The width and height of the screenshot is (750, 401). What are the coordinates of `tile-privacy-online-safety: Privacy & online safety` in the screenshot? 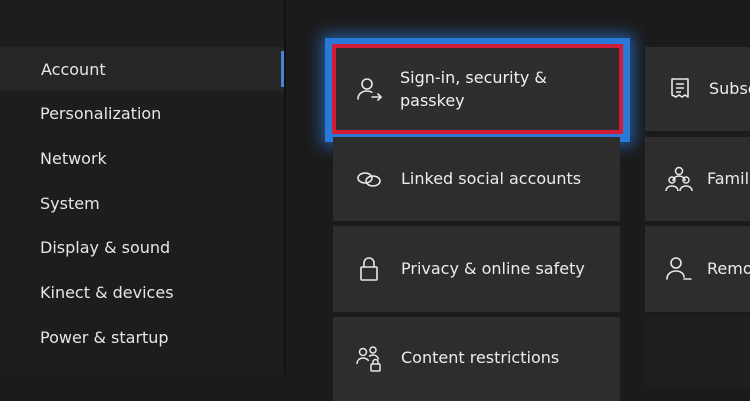 It's located at (476, 269).